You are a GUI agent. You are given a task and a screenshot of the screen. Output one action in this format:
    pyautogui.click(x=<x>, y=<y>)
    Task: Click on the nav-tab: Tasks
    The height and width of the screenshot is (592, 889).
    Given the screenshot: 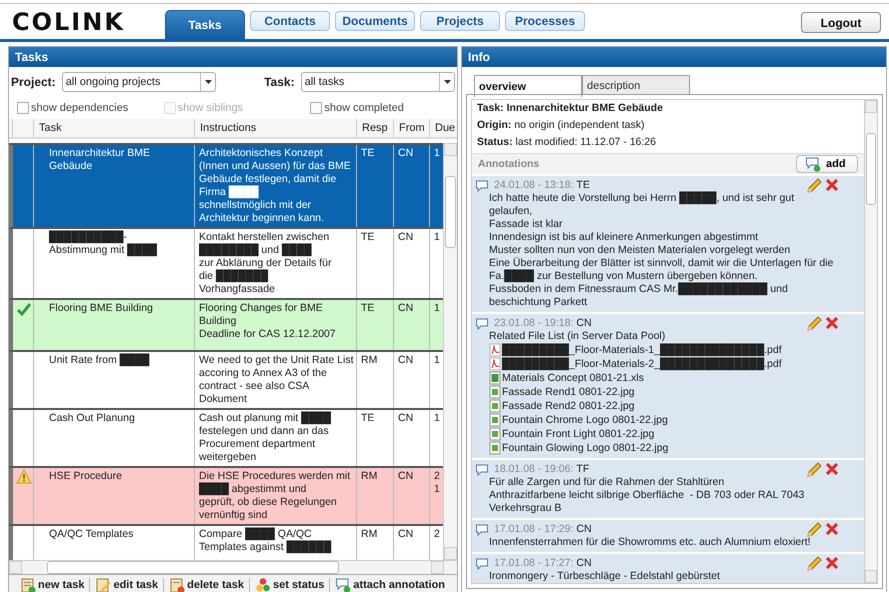 What is the action you would take?
    pyautogui.click(x=205, y=24)
    